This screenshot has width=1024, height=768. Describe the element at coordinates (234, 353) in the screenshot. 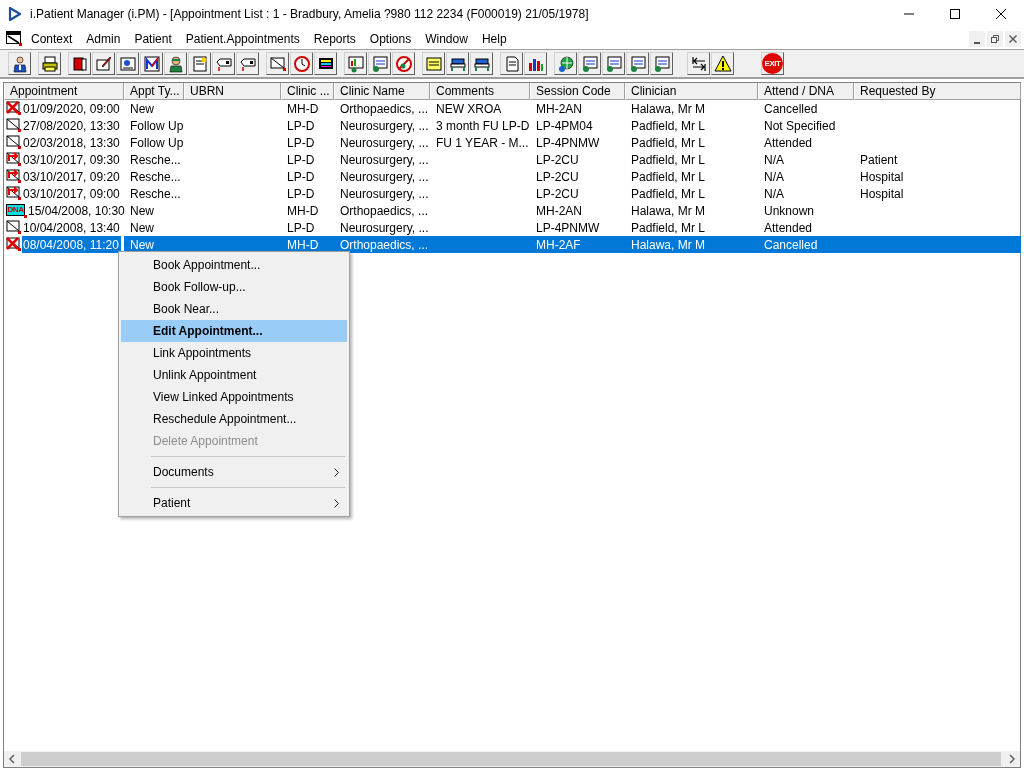

I see `menu-item: Link Appointments` at that location.